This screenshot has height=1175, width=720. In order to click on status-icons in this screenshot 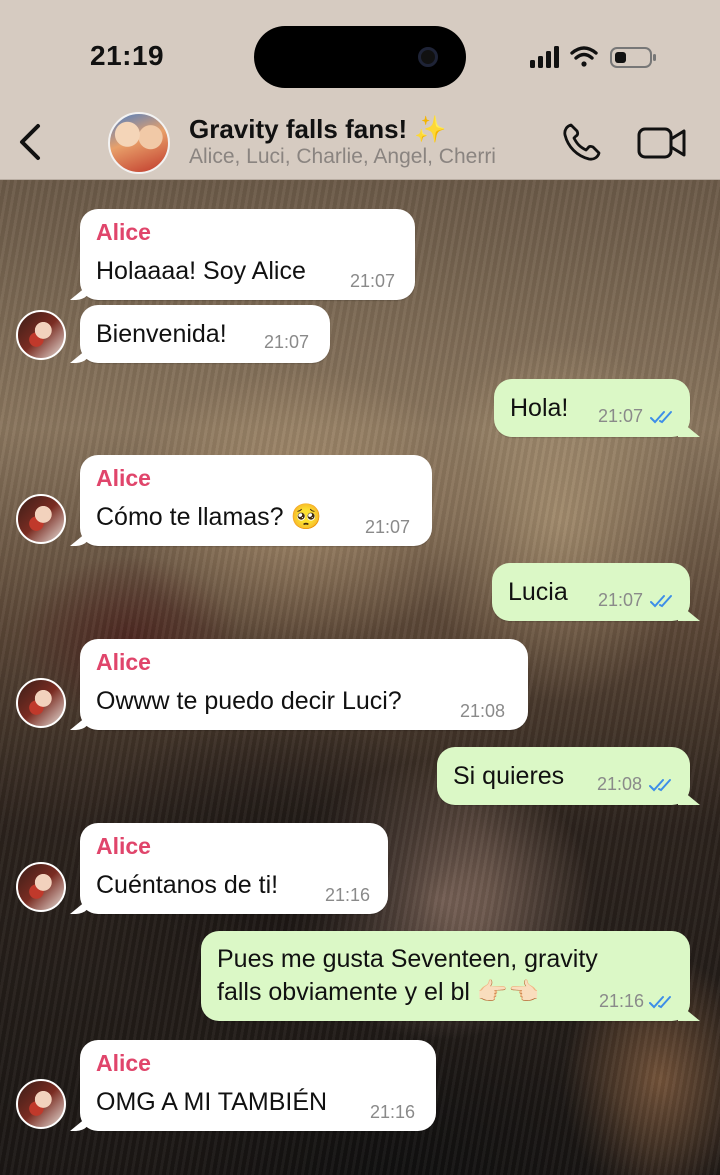, I will do `click(593, 57)`.